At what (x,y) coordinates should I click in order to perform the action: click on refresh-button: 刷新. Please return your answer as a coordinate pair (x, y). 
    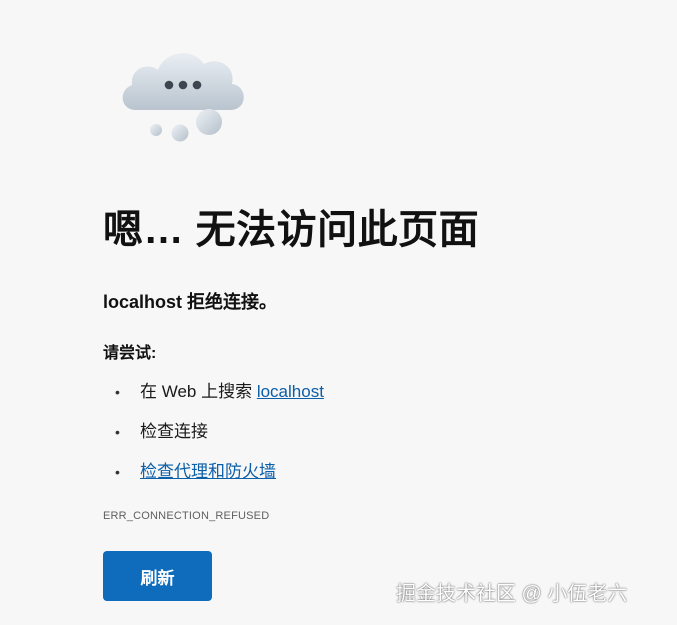
    Looking at the image, I should click on (157, 576).